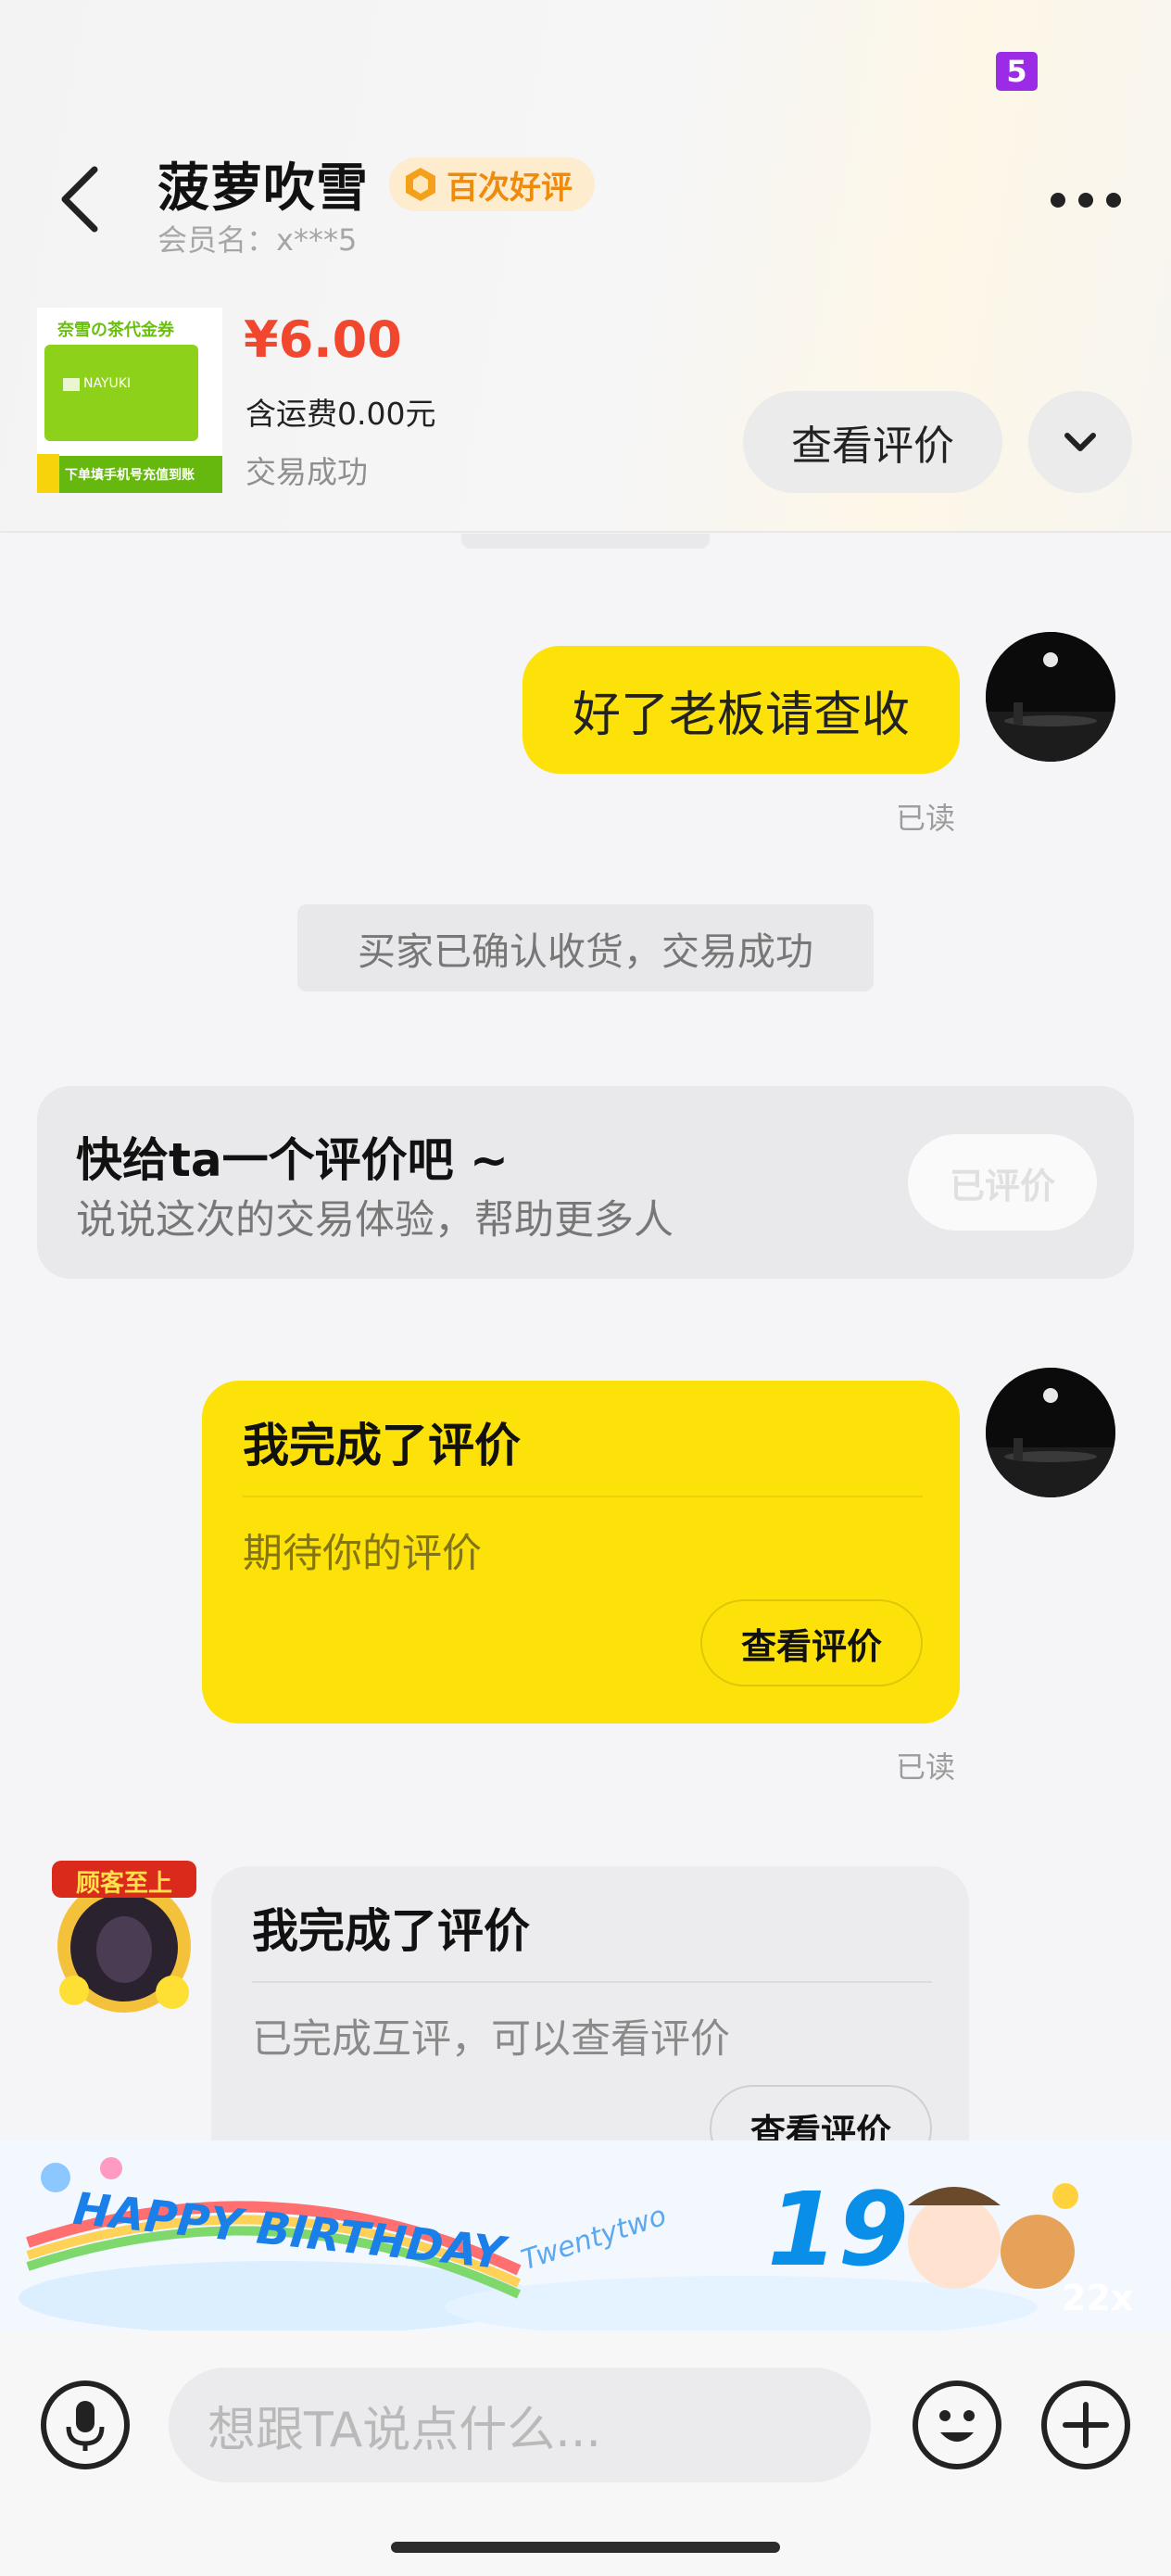 This screenshot has width=1171, height=2576. I want to click on product-thumb-brand: NAYUKI, so click(108, 383).